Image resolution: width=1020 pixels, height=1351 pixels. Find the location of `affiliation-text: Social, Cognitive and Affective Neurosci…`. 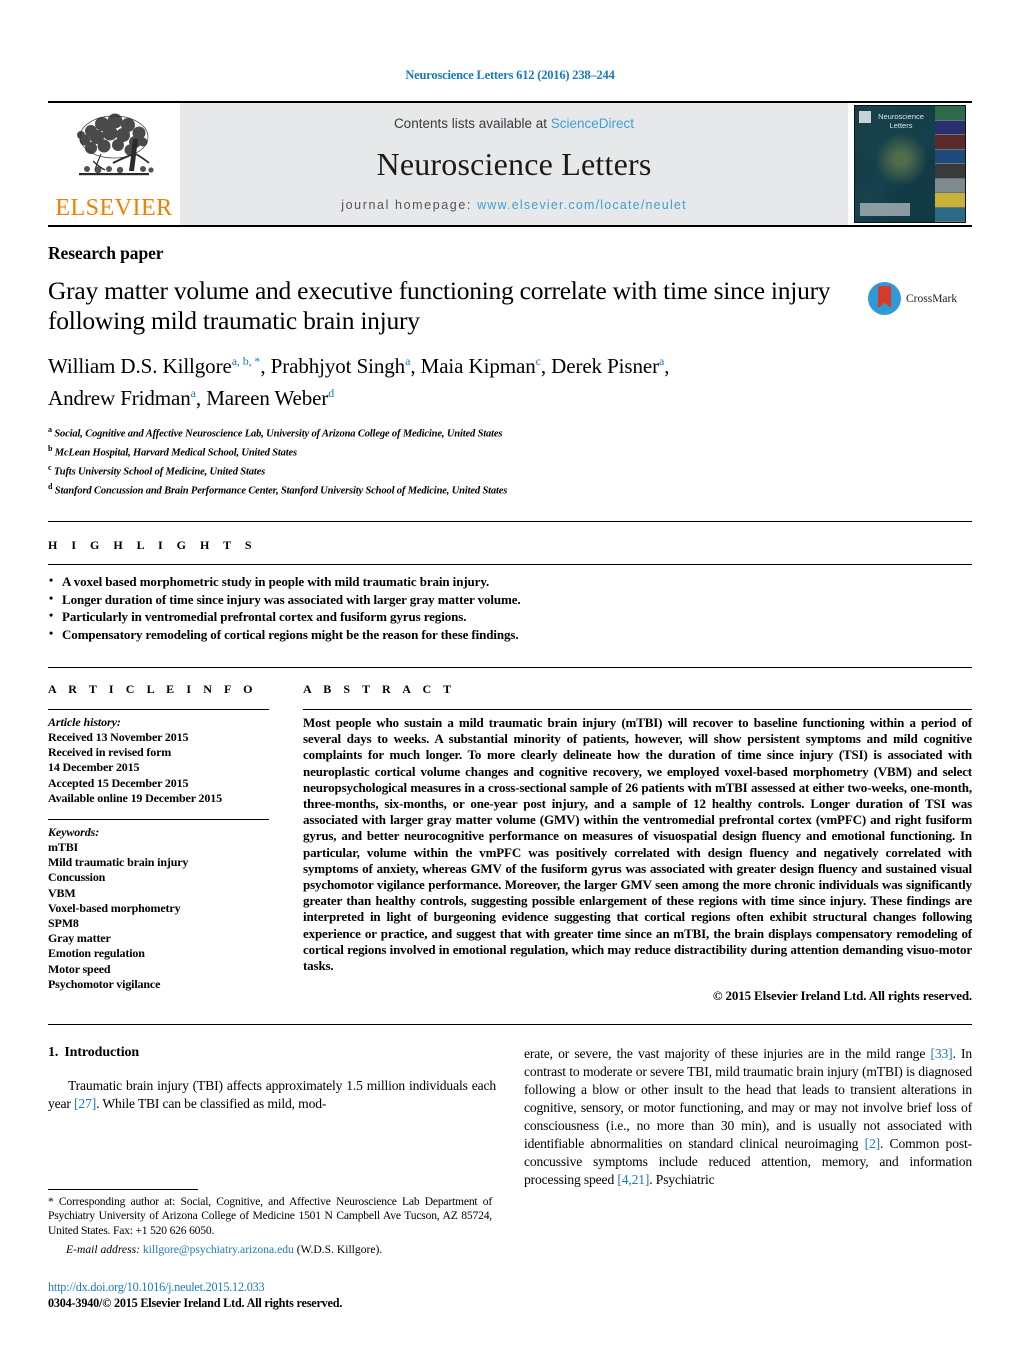

affiliation-text: Social, Cognitive and Affective Neurosci… is located at coordinates (278, 434).